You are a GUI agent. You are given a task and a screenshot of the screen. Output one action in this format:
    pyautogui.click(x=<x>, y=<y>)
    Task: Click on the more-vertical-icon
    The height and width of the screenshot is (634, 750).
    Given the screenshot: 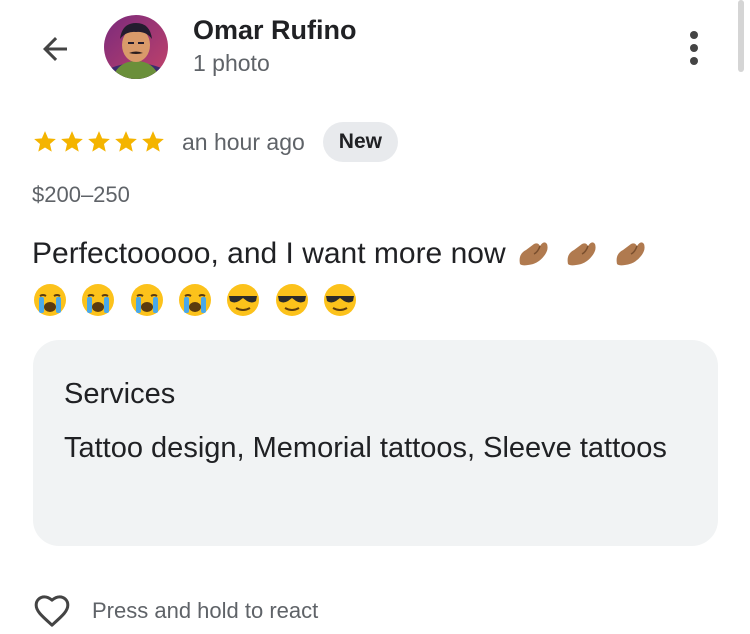 What is the action you would take?
    pyautogui.click(x=694, y=48)
    